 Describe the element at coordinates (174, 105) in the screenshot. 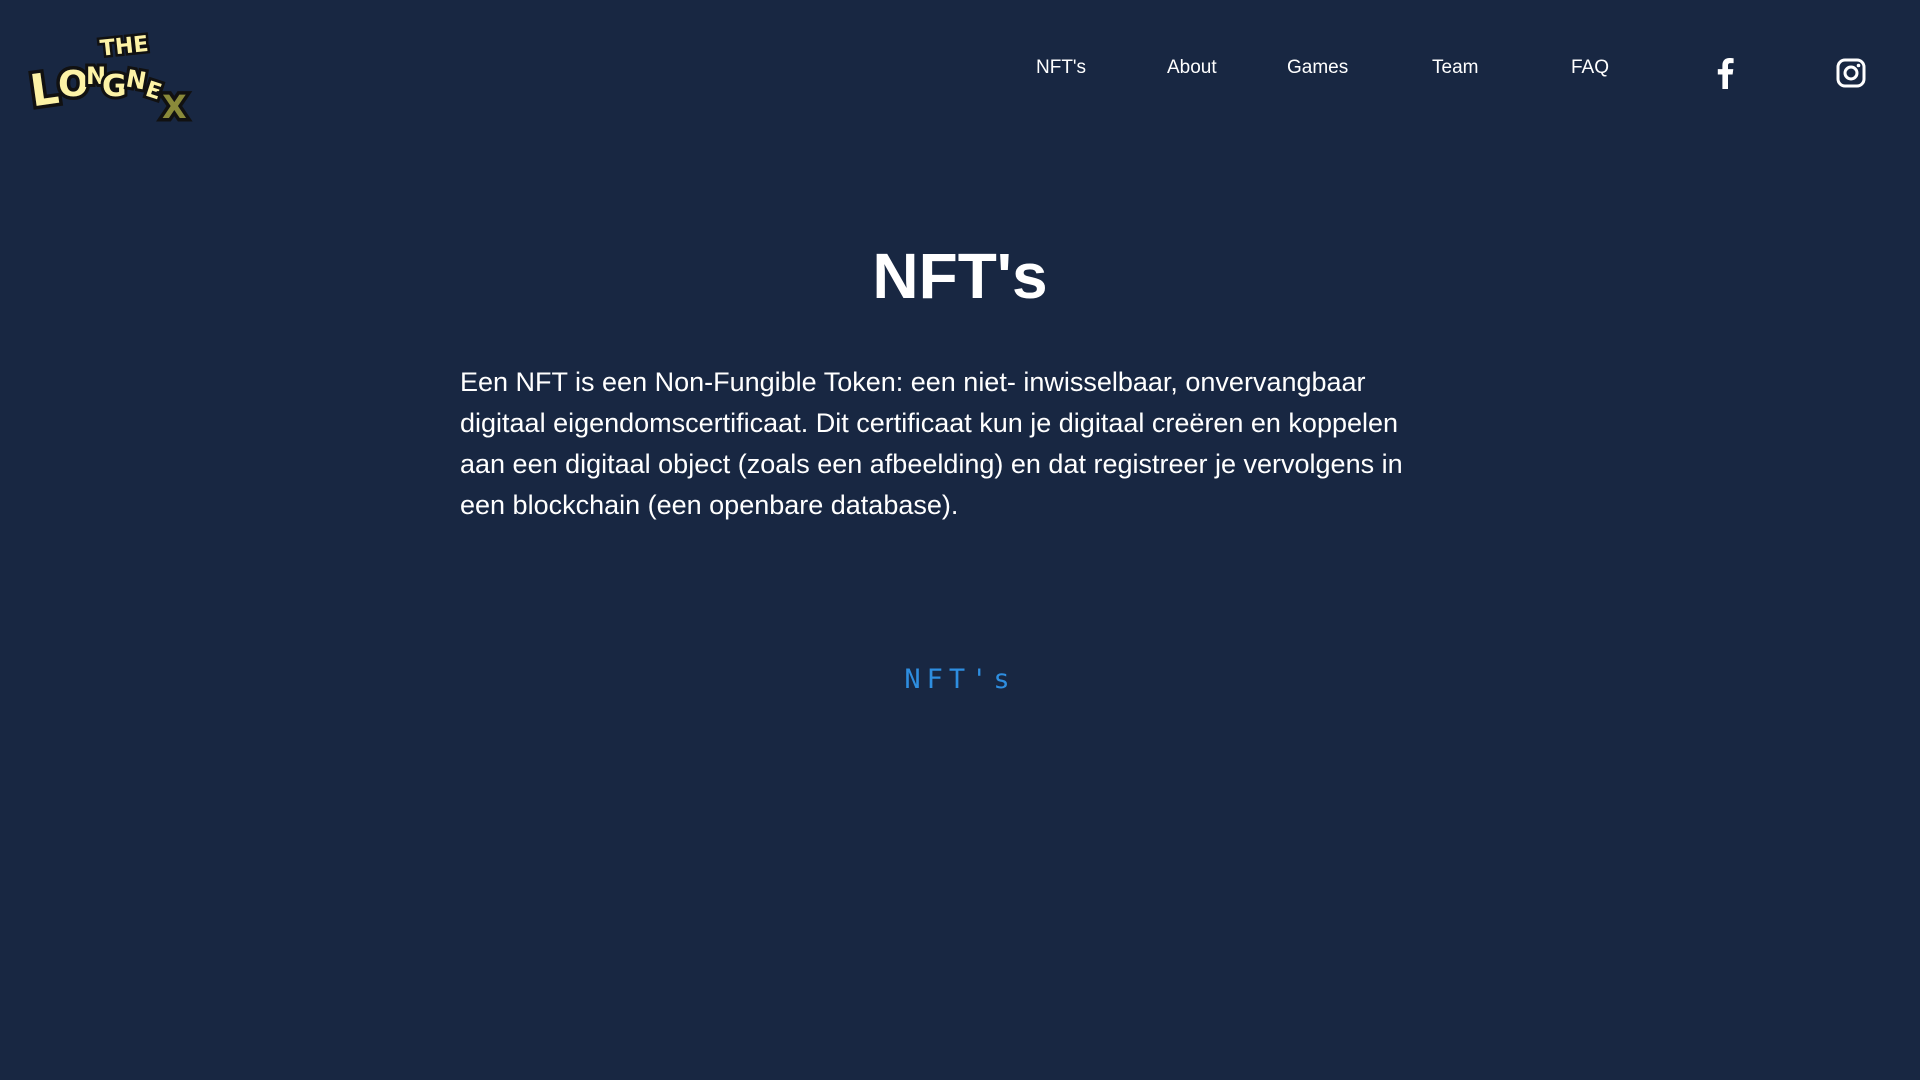

I see `svg-text: X` at that location.